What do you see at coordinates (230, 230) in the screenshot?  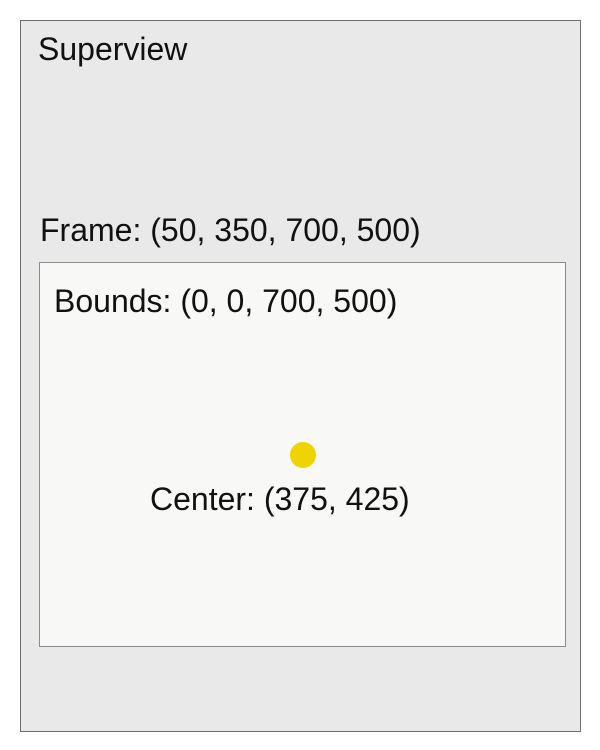 I see `frame-label: Frame: (50, 350, 700, 500)` at bounding box center [230, 230].